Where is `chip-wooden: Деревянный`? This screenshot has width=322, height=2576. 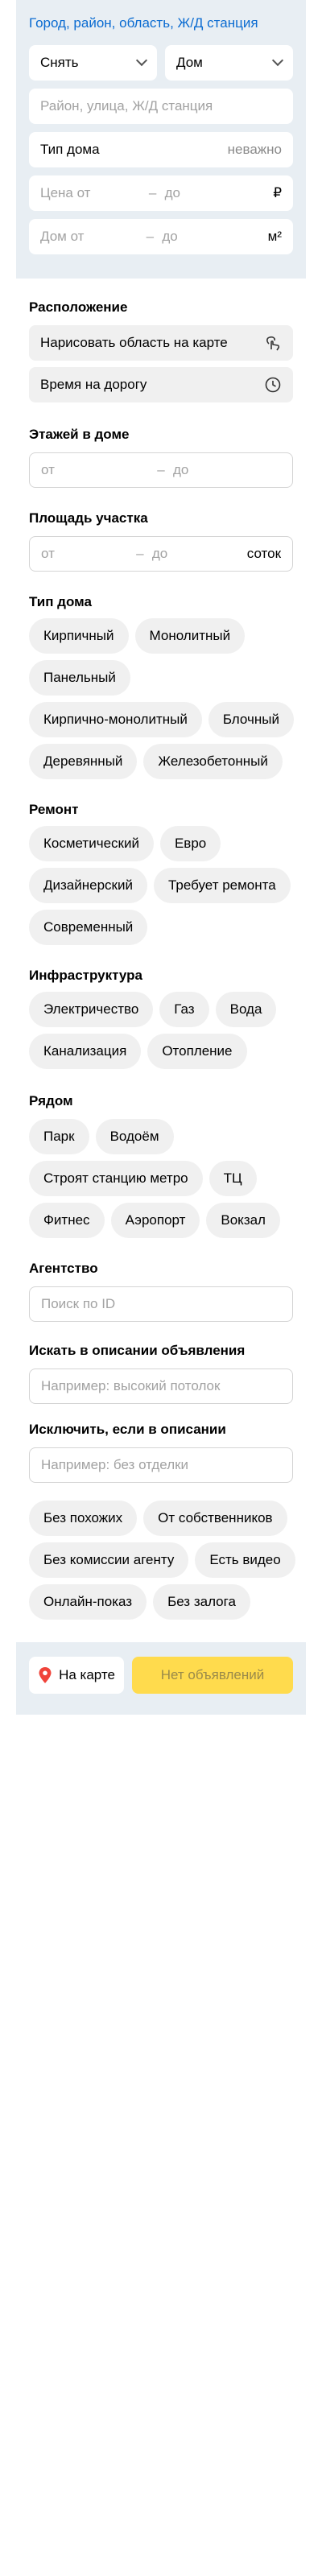
chip-wooden: Деревянный is located at coordinates (83, 761).